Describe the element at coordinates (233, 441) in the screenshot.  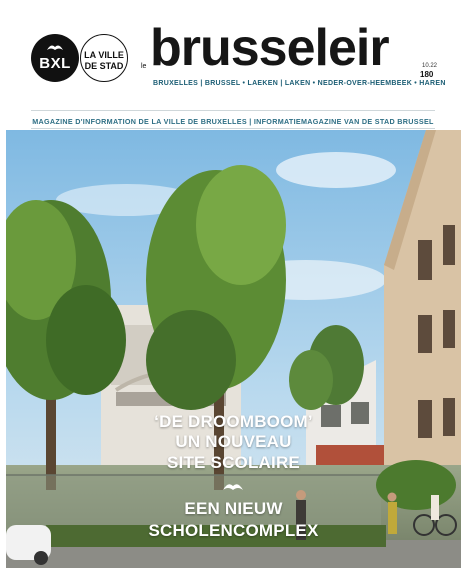
I see `headline-line-2: UN NOUVEAU` at that location.